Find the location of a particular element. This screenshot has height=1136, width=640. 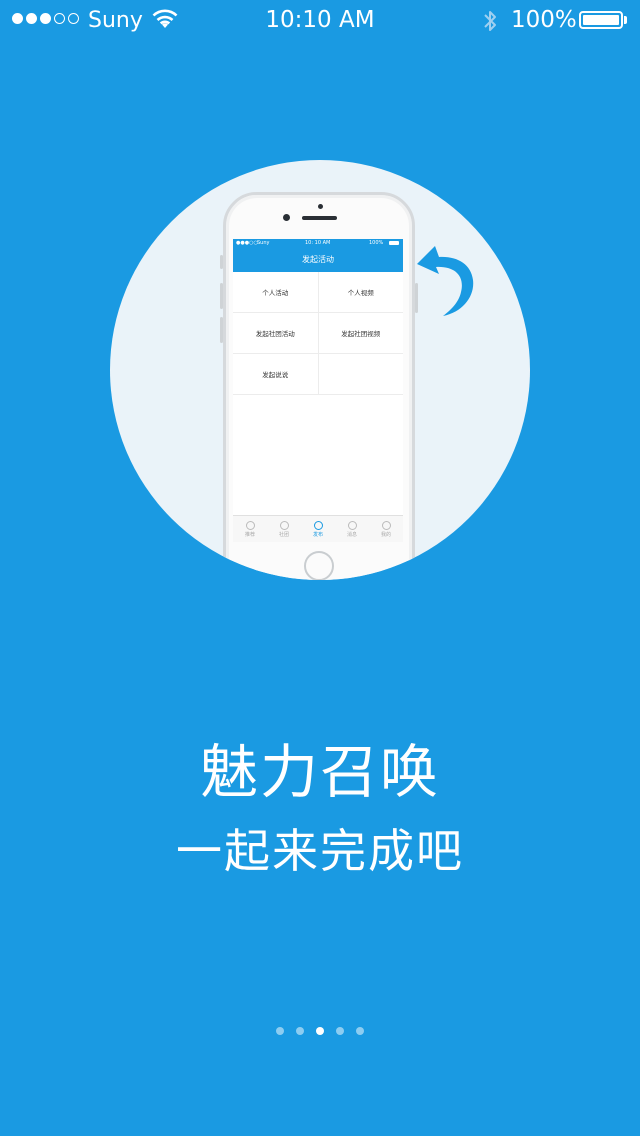

mini-nav-bar: 发起活动 is located at coordinates (318, 260).